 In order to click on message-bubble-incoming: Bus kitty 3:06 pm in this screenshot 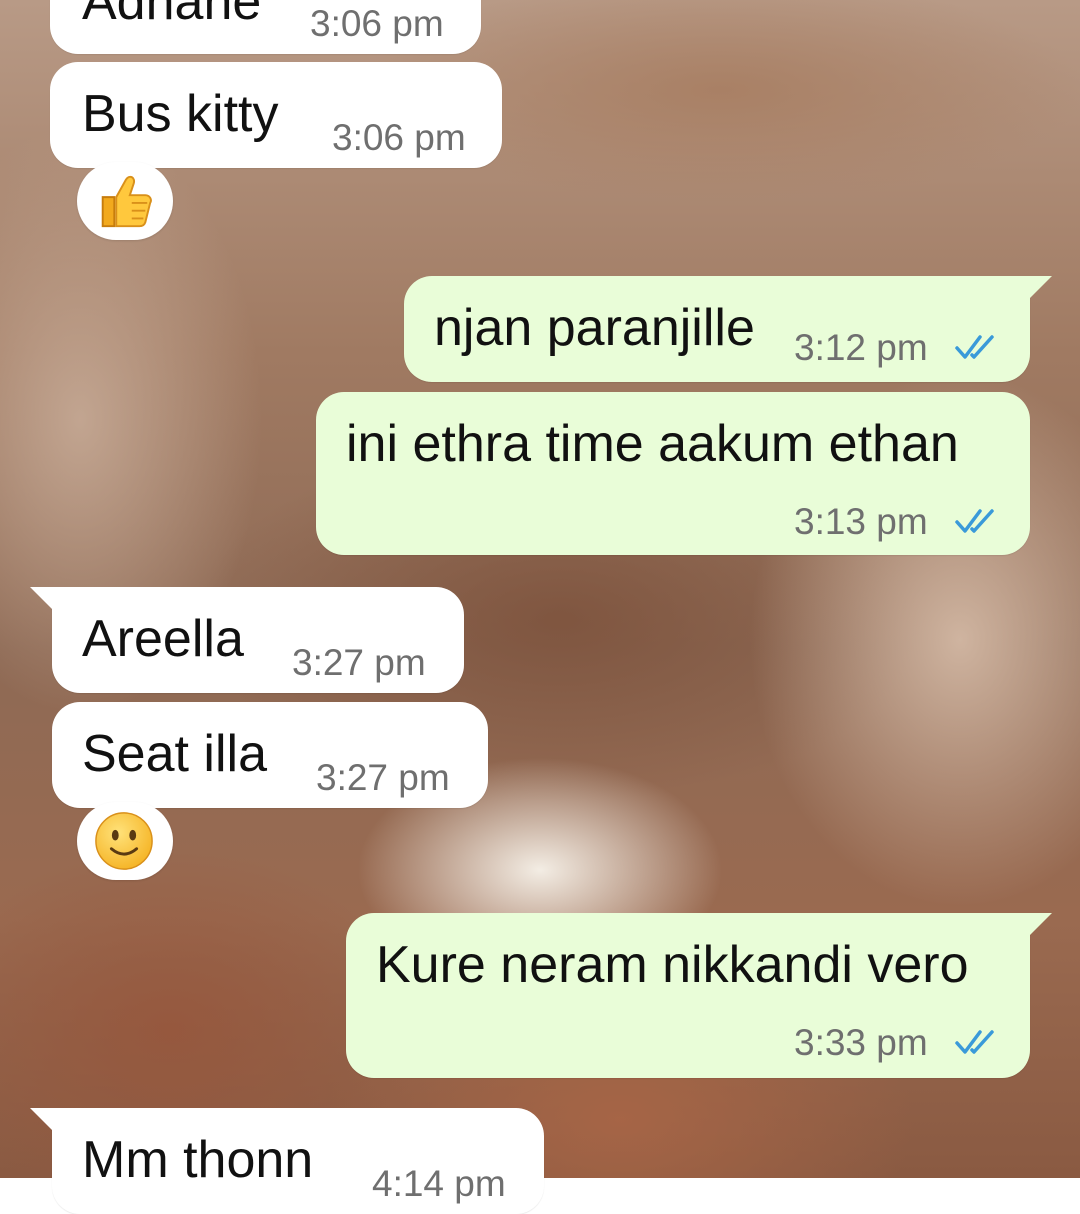, I will do `click(276, 115)`.